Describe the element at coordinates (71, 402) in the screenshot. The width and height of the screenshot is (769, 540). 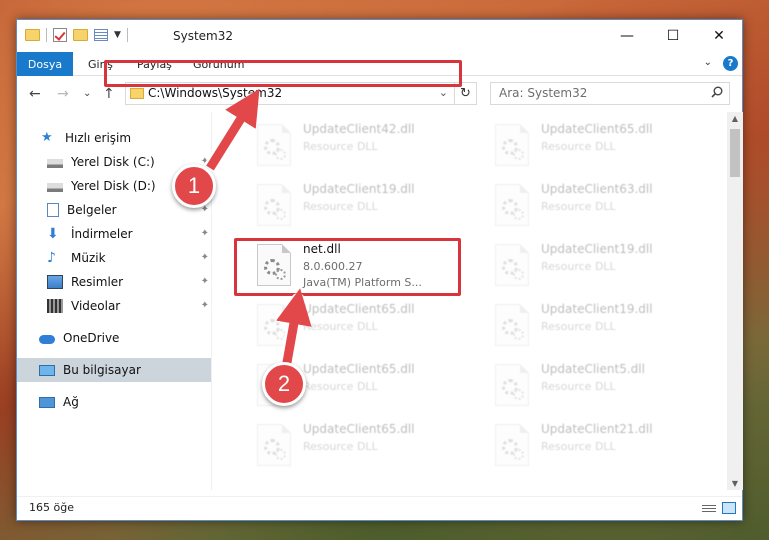
I see `sidebar-item-label: Ağ` at that location.